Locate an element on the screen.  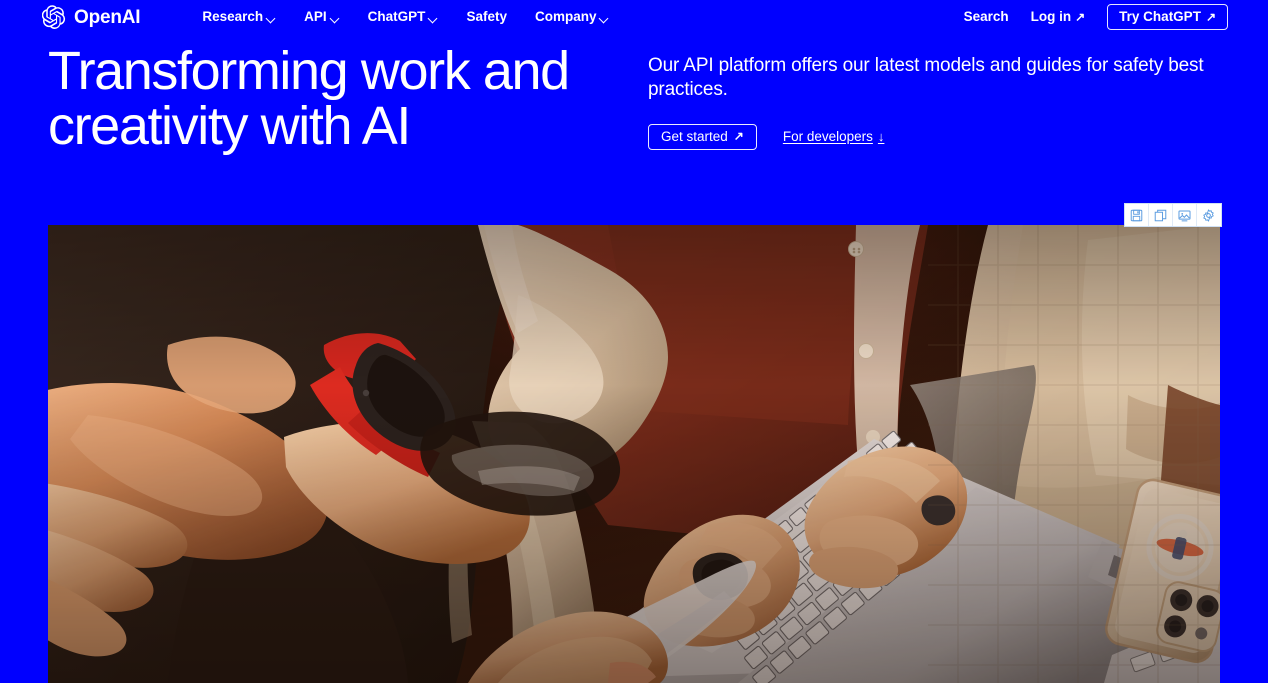
nav-item-research: Research is located at coordinates (239, 17).